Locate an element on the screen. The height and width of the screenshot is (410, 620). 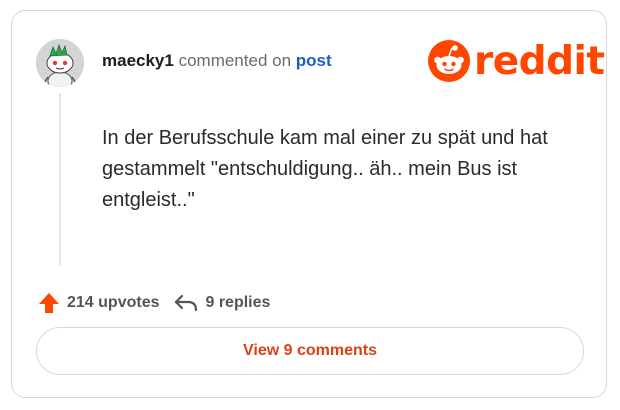
upvote-count: 214 upvotes is located at coordinates (113, 302).